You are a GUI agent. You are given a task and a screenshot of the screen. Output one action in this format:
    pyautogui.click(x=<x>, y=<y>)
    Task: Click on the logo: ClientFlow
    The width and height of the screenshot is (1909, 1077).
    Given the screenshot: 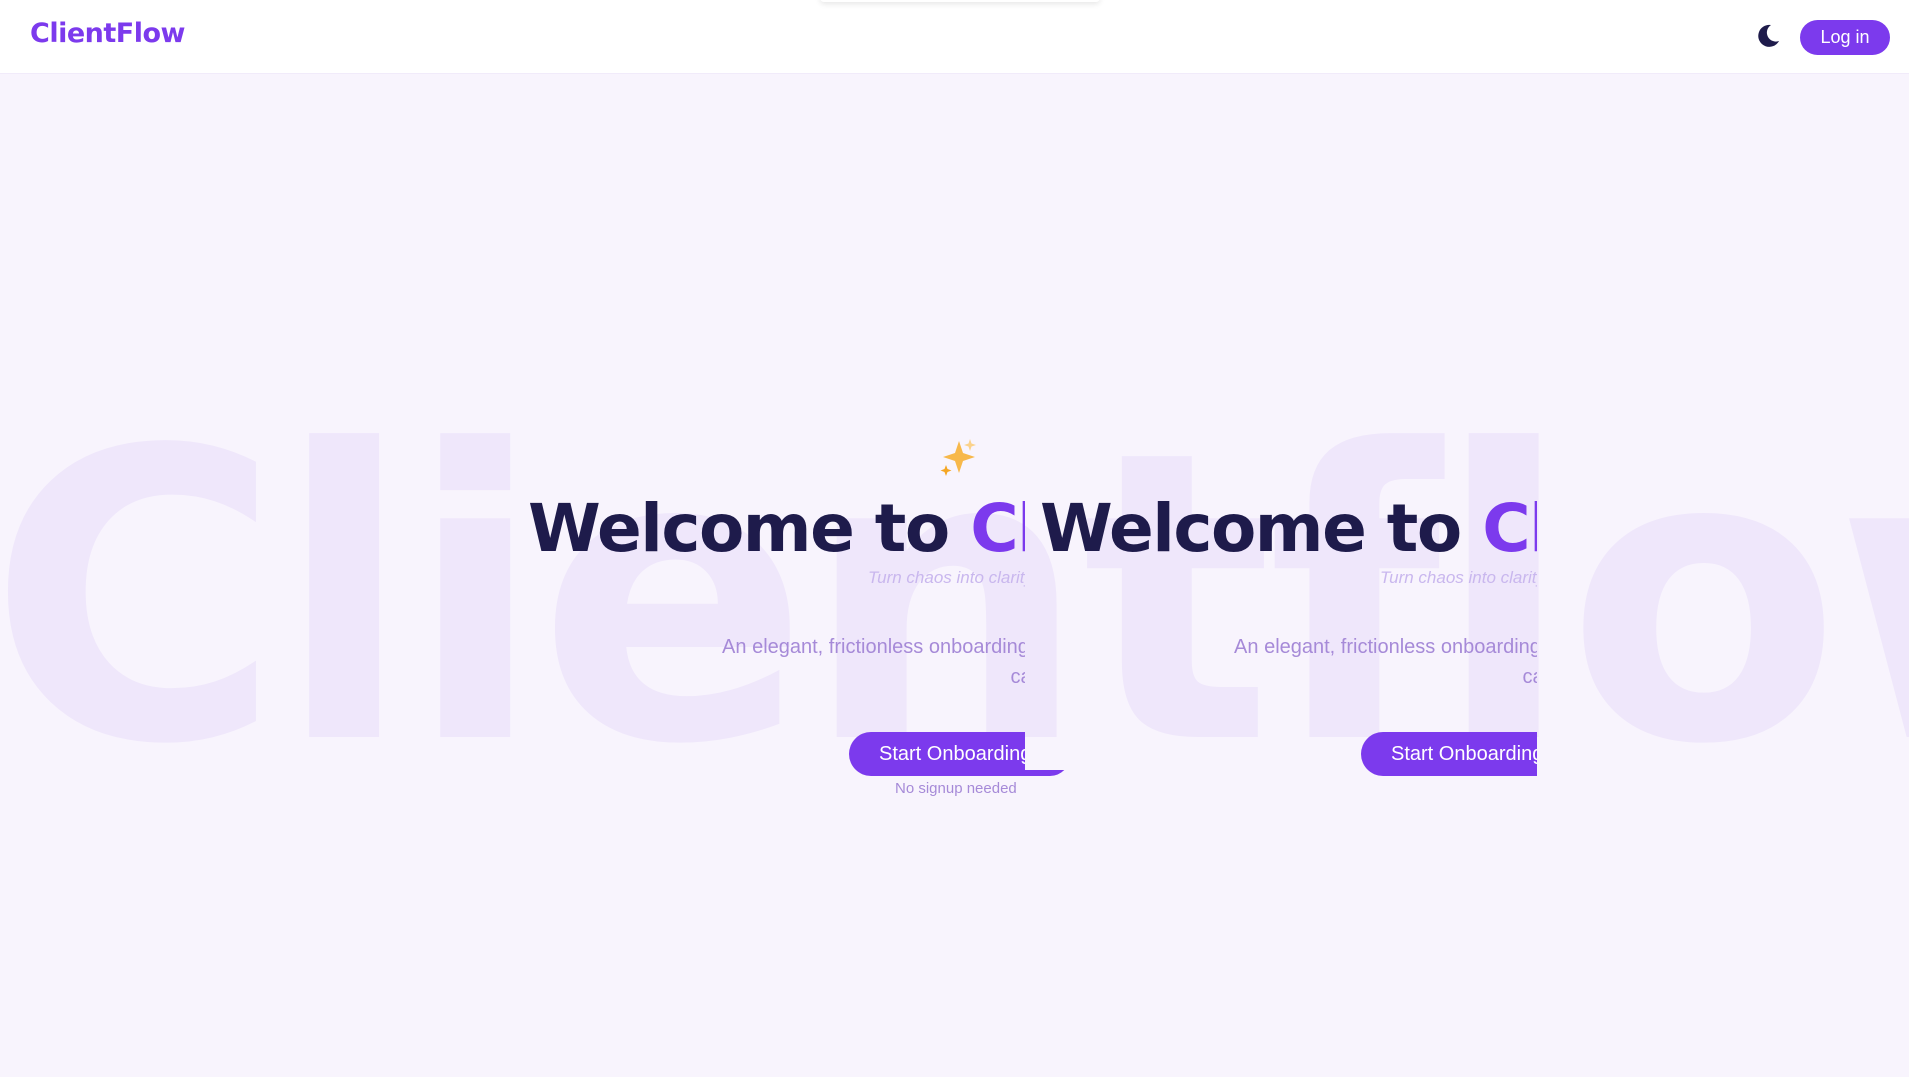 What is the action you would take?
    pyautogui.click(x=107, y=33)
    